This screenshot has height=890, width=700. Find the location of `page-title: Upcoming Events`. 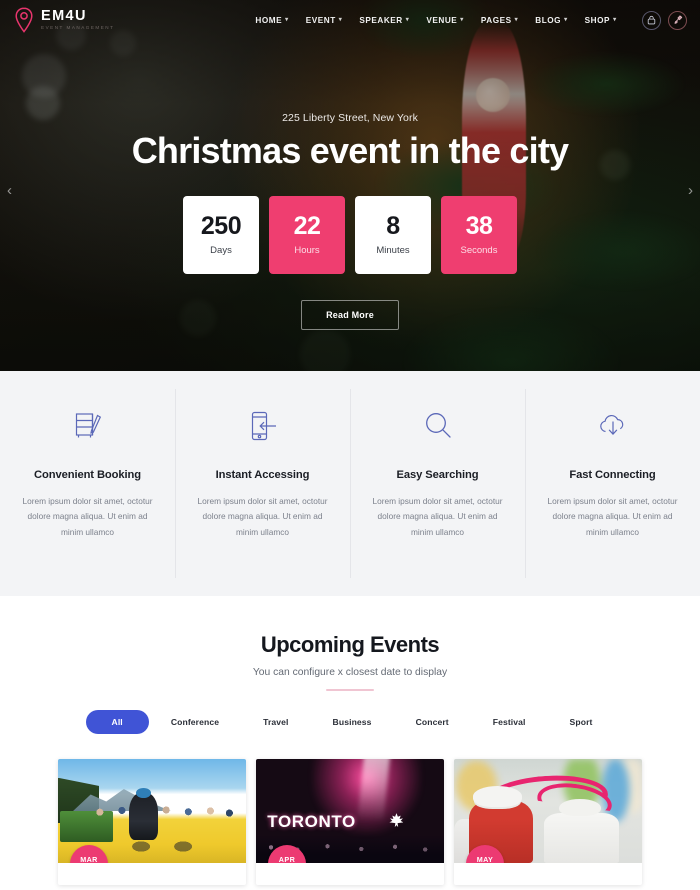

page-title: Upcoming Events is located at coordinates (350, 644).